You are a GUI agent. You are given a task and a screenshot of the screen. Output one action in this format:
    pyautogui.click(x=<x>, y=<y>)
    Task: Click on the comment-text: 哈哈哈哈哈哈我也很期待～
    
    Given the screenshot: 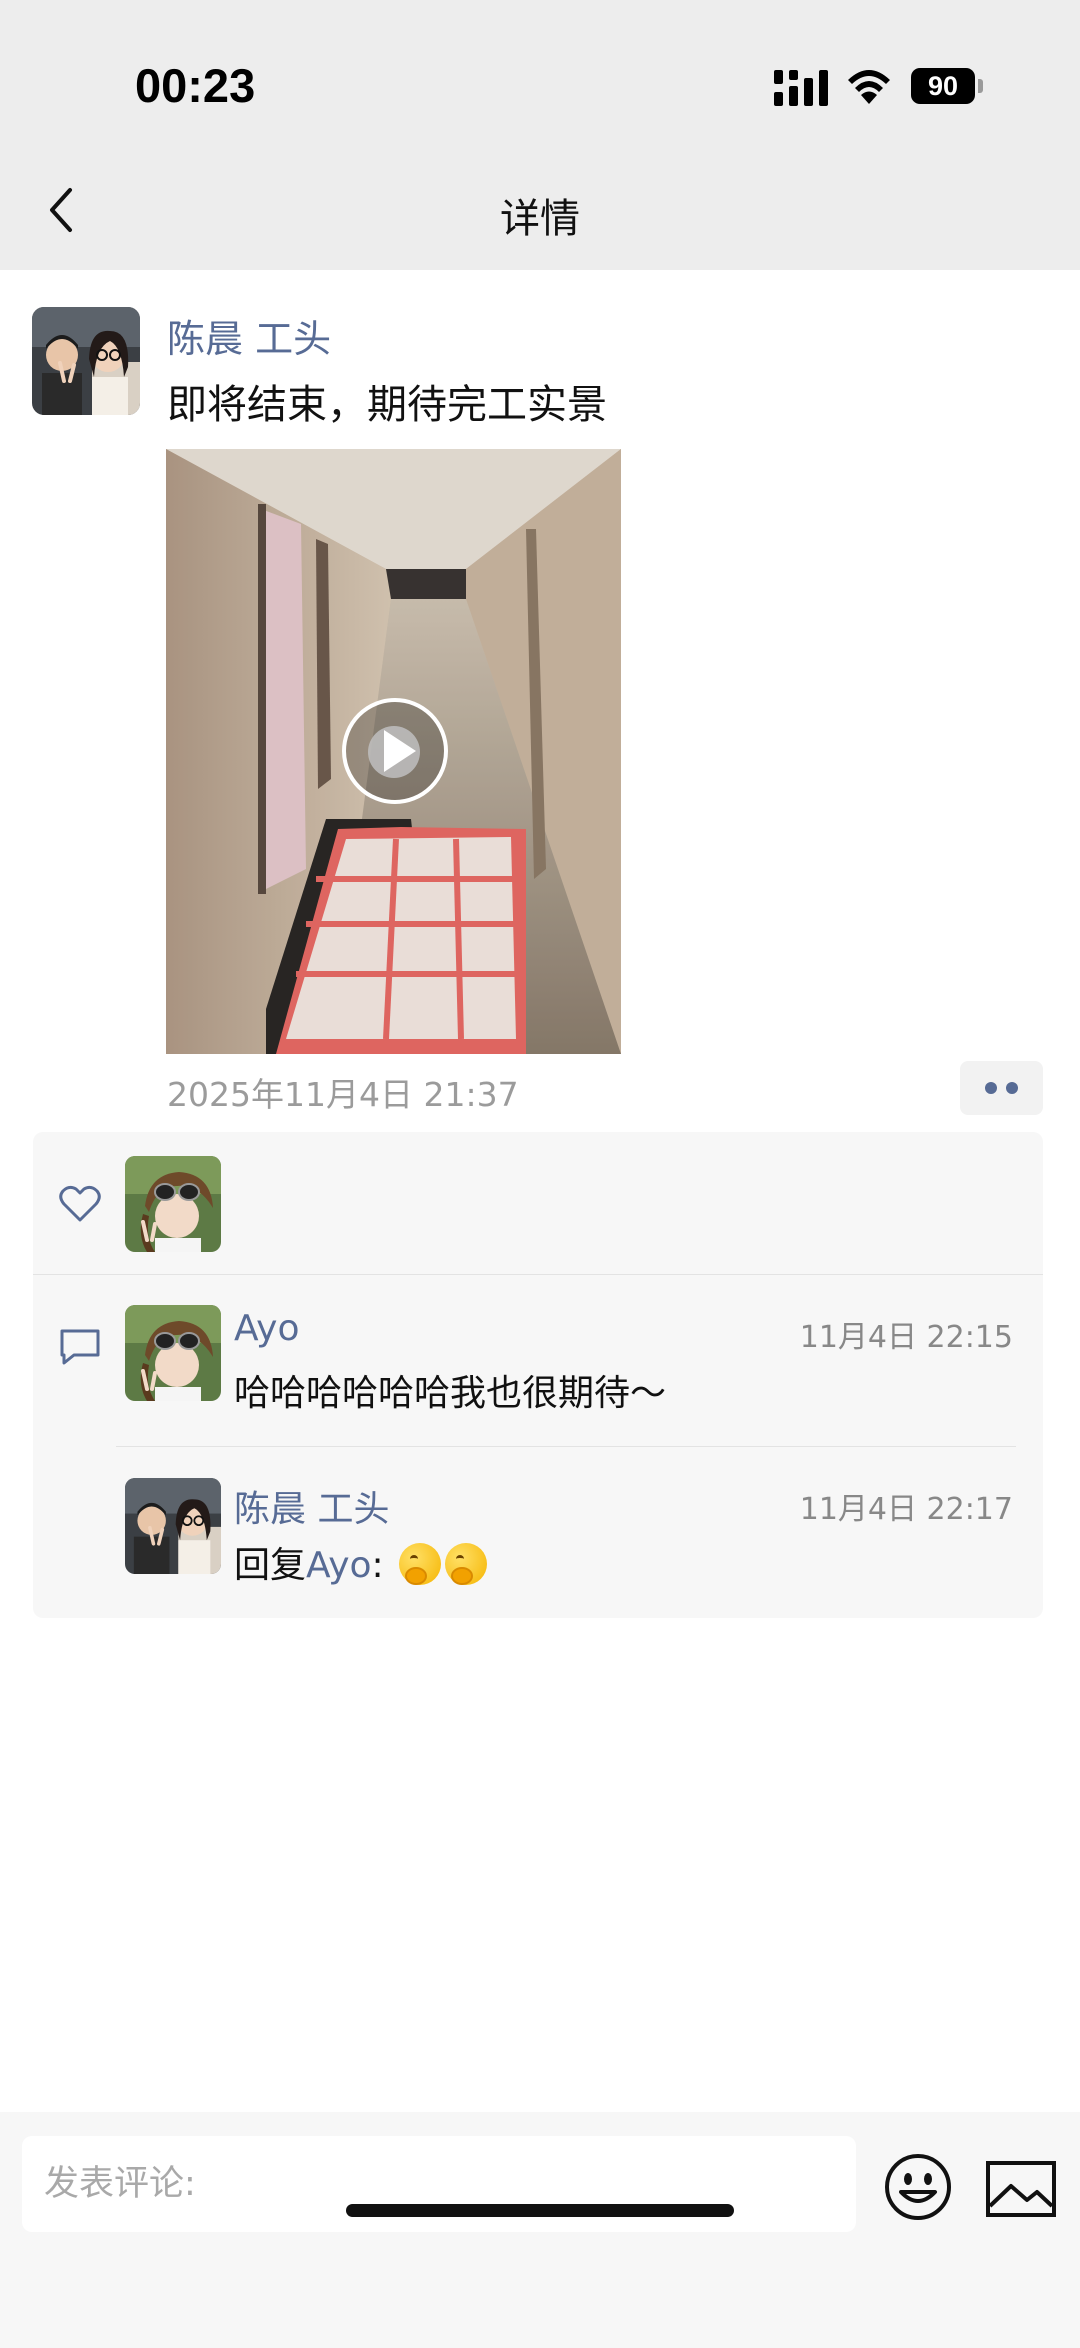 What is the action you would take?
    pyautogui.click(x=450, y=1390)
    